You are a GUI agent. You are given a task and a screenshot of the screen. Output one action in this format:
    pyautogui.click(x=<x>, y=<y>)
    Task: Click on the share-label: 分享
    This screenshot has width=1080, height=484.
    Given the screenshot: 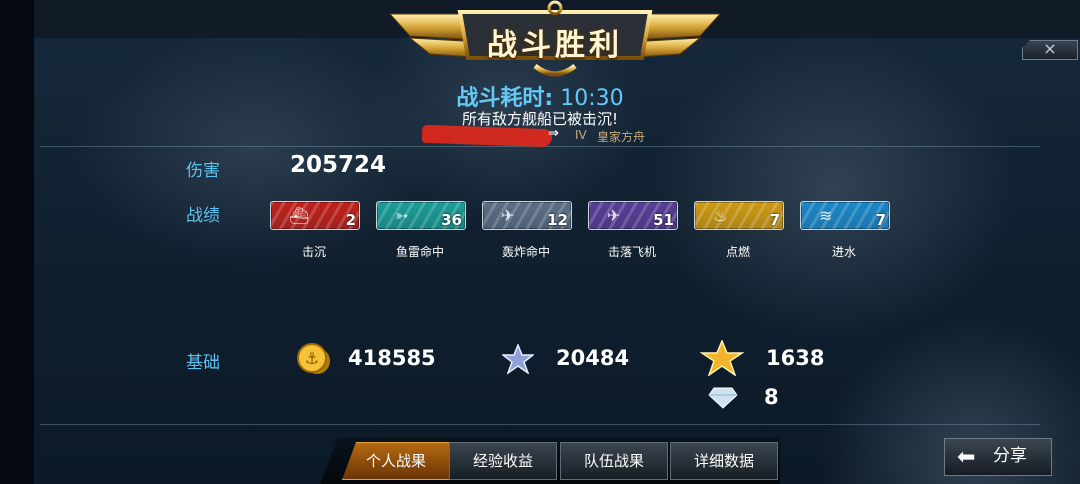 What is the action you would take?
    pyautogui.click(x=1010, y=456)
    